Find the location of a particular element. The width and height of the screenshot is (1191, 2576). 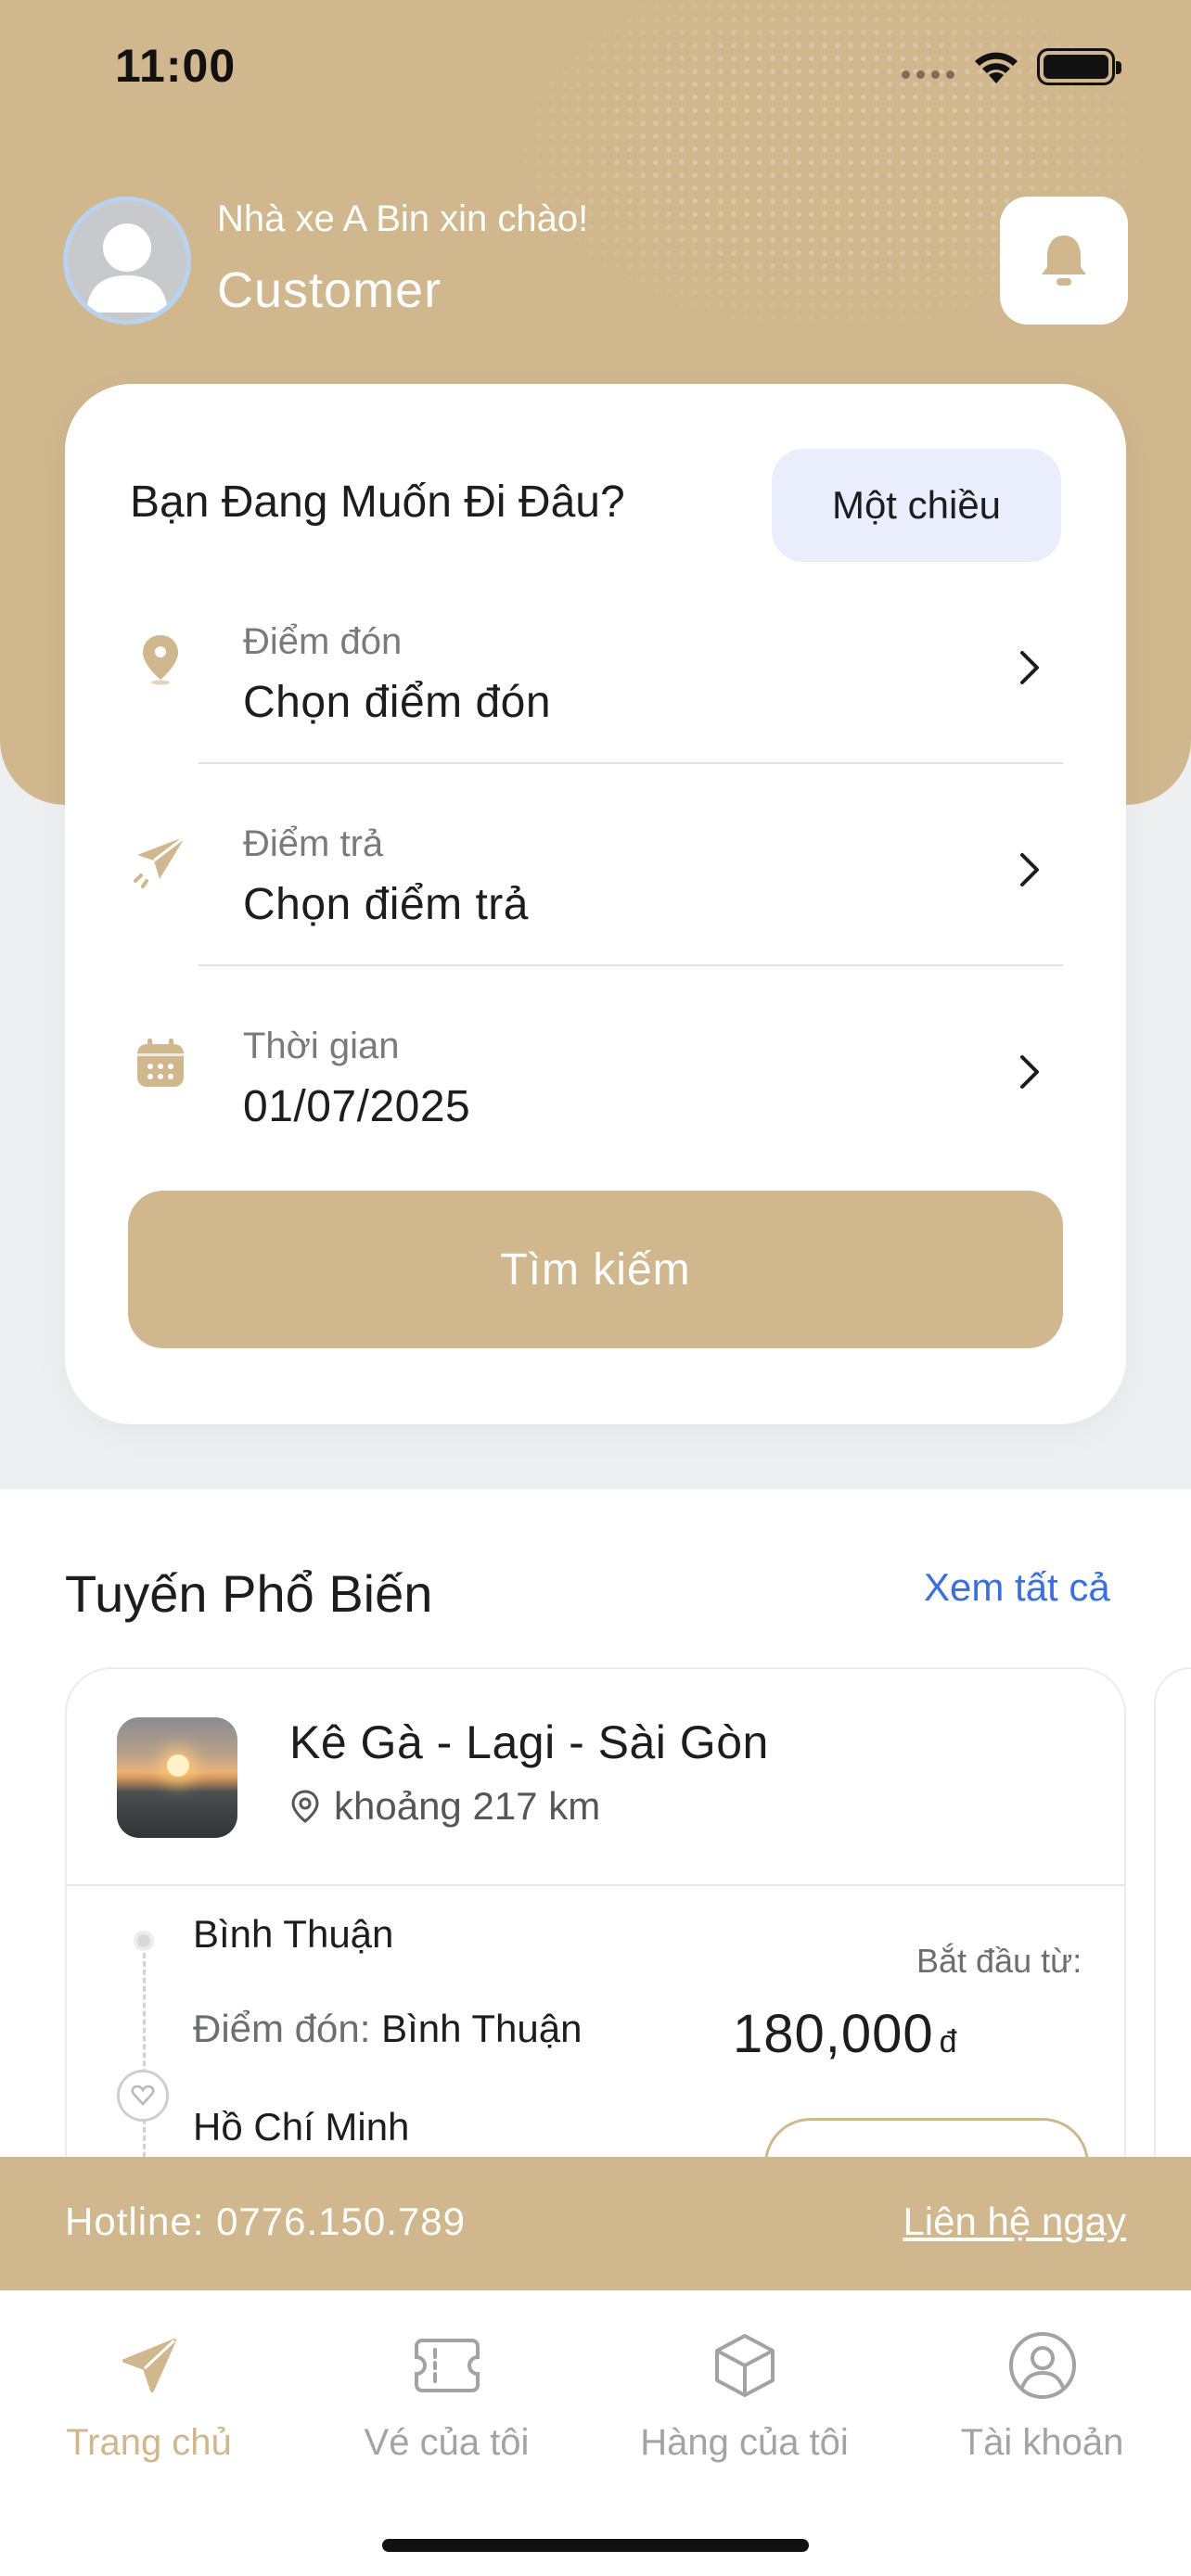

greeting-text: Nhà xe A Bin xin chào! is located at coordinates (403, 218).